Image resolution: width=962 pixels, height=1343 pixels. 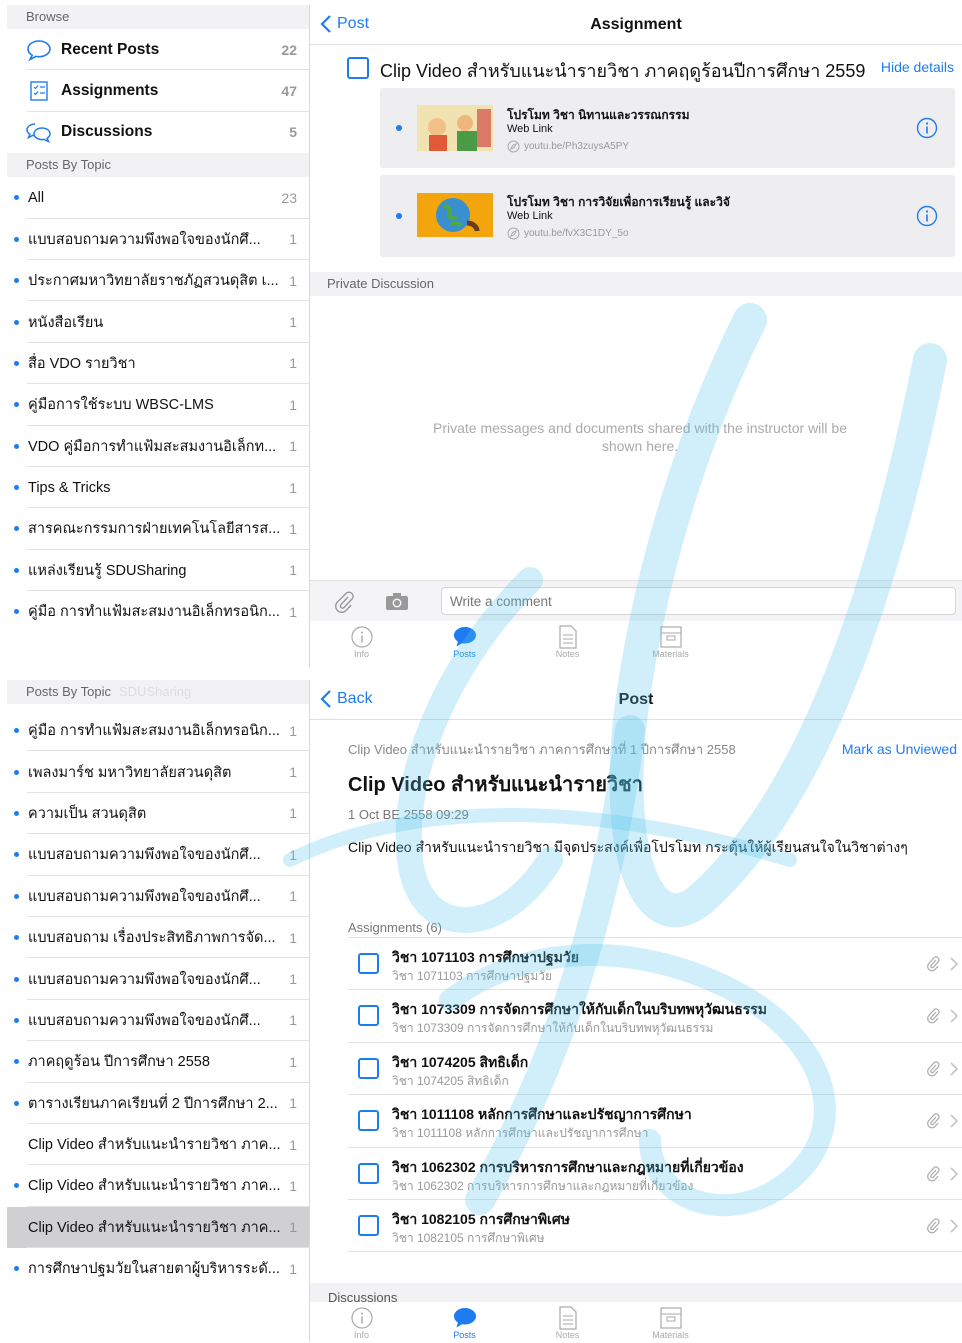 I want to click on navigation-bar: Post Assignment, so click(x=636, y=25).